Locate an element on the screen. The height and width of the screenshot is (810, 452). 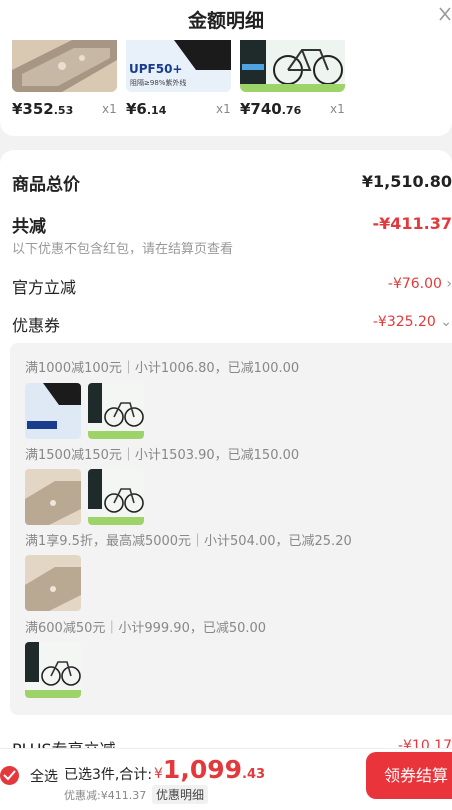
product-item: ¥740.76 x1 is located at coordinates (300, 85).